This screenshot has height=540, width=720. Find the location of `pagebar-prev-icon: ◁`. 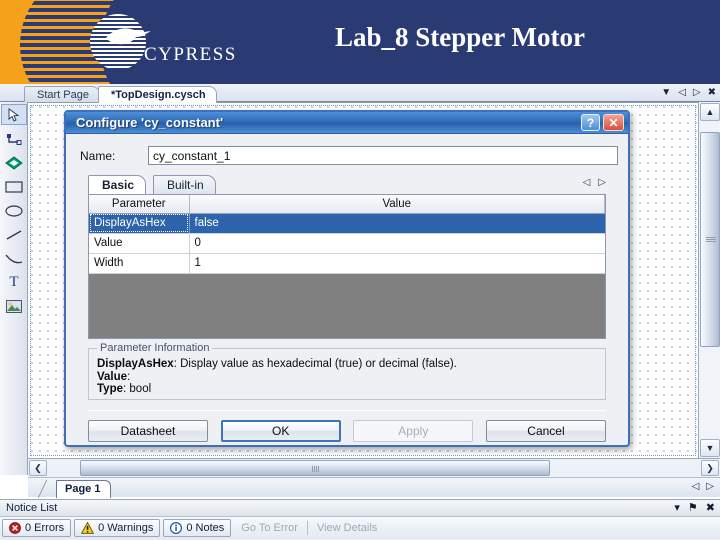

pagebar-prev-icon: ◁ is located at coordinates (696, 486).